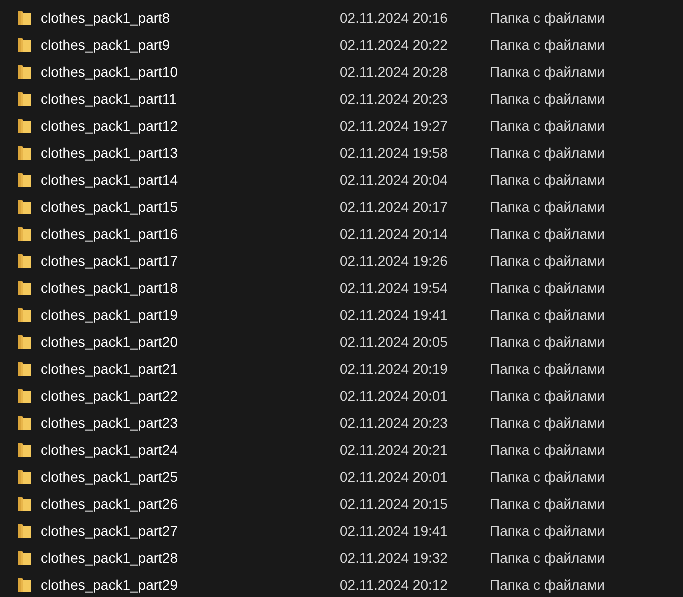 The width and height of the screenshot is (683, 597). What do you see at coordinates (109, 234) in the screenshot?
I see `file-name: clothes_pack1_part16` at bounding box center [109, 234].